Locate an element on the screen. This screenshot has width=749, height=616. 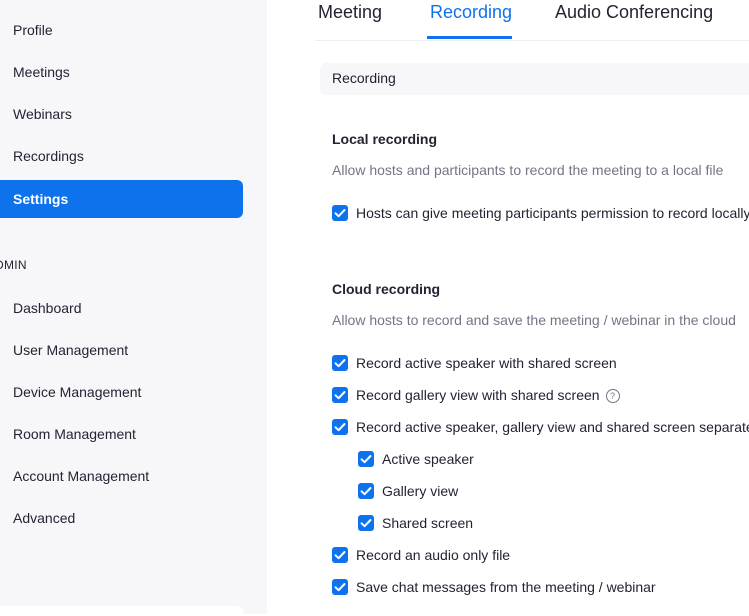
sidebar-item-device-management: Device Management is located at coordinates (121, 392).